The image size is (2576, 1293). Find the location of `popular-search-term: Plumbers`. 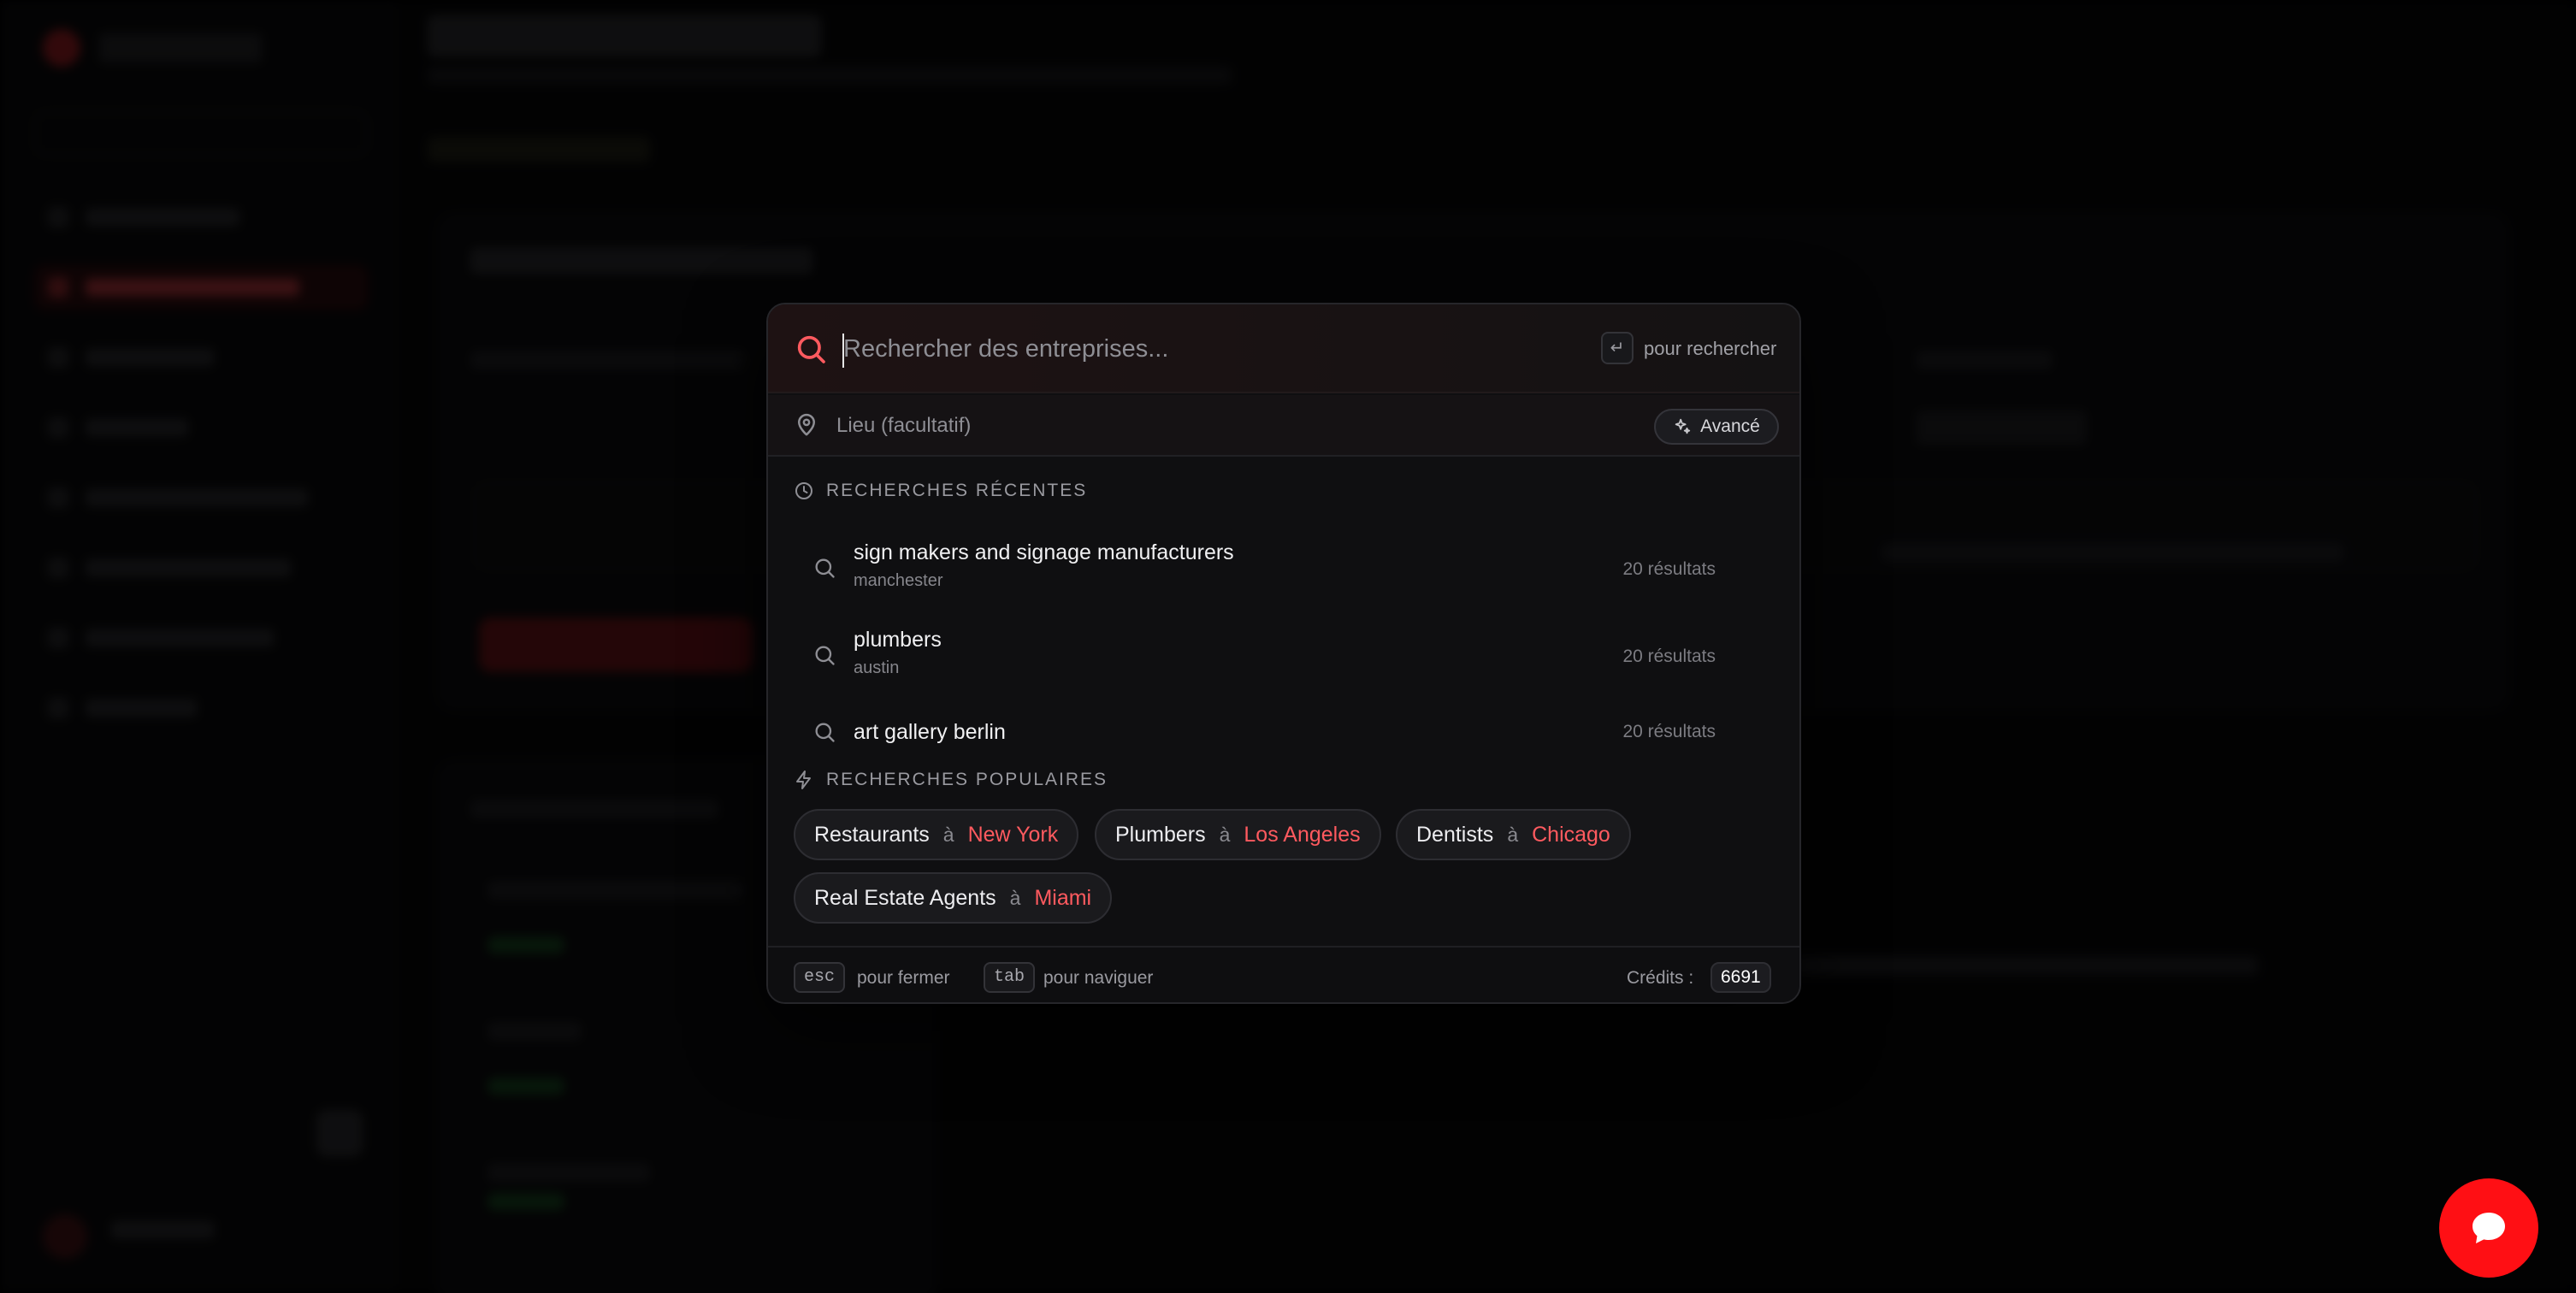

popular-search-term: Plumbers is located at coordinates (1160, 834).